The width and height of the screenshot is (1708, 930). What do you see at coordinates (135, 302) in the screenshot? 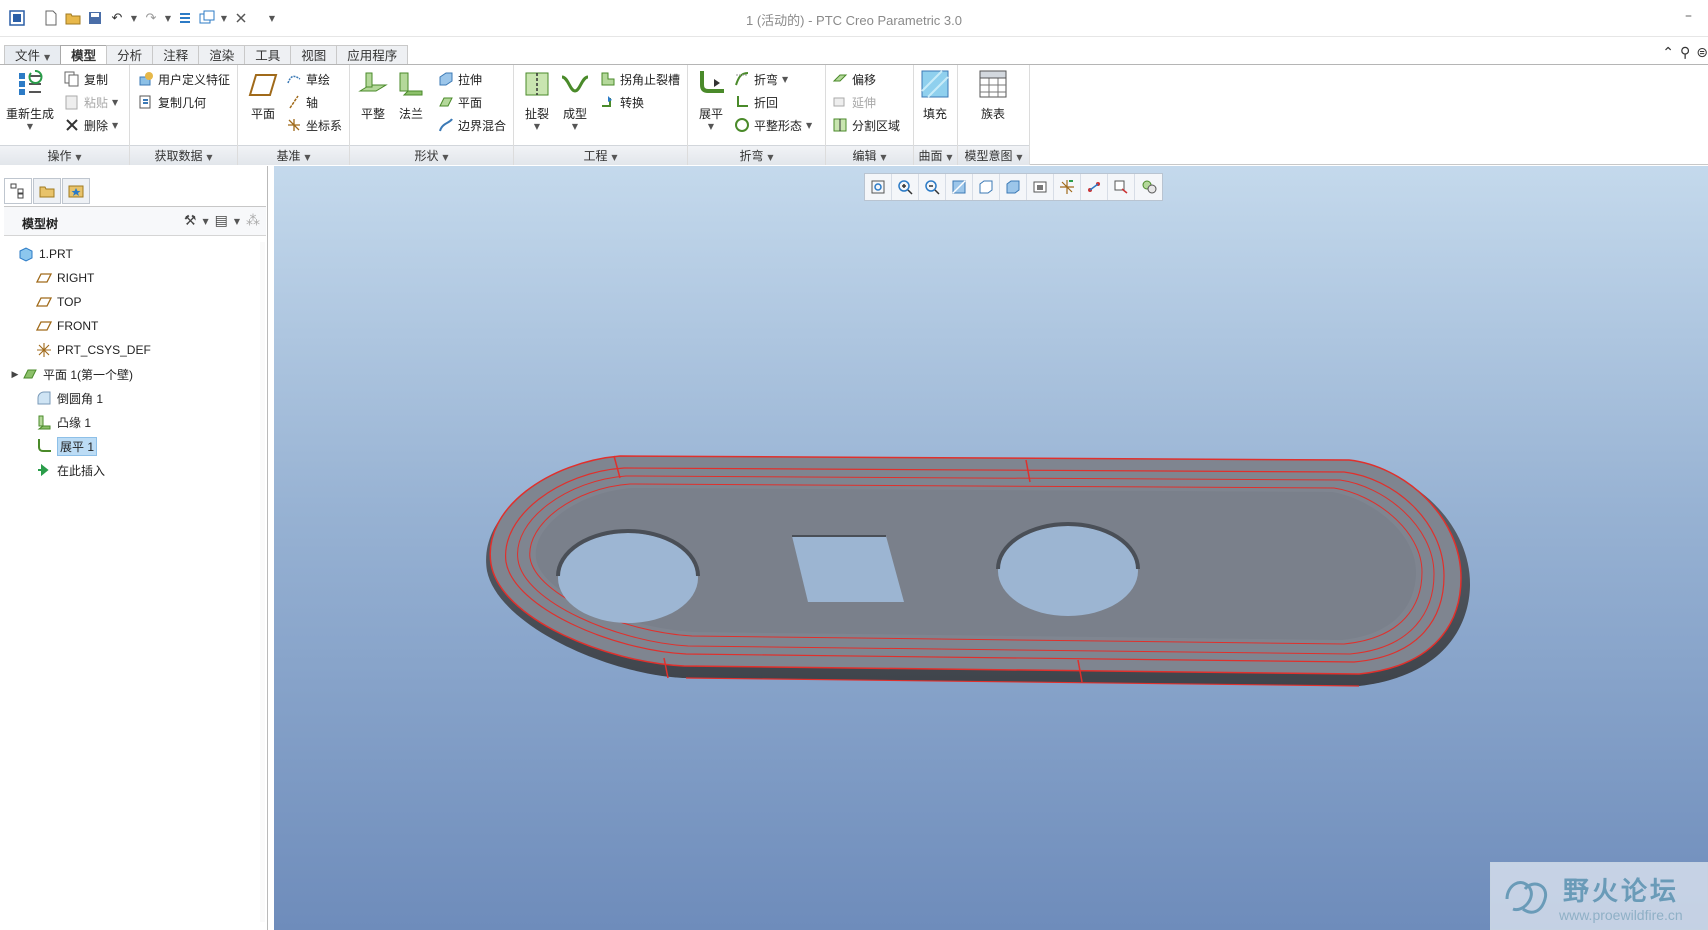
I see `tree-item-top: TOP` at bounding box center [135, 302].